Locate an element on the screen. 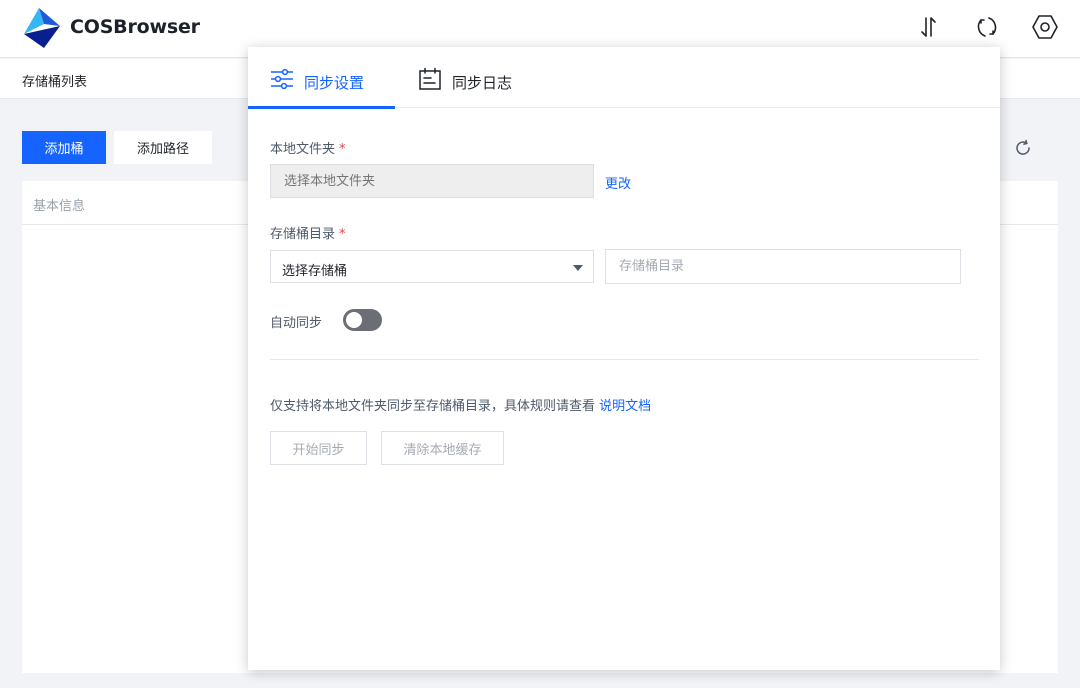 This screenshot has width=1080, height=688. cos-logo-icon is located at coordinates (42, 28).